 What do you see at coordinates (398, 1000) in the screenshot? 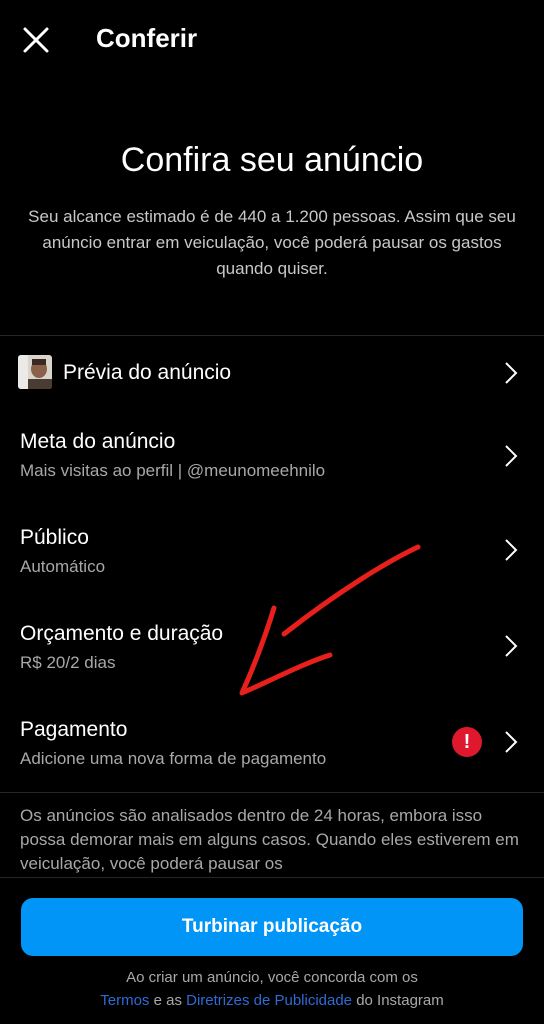
I see `legal-suffix: do Instagram` at bounding box center [398, 1000].